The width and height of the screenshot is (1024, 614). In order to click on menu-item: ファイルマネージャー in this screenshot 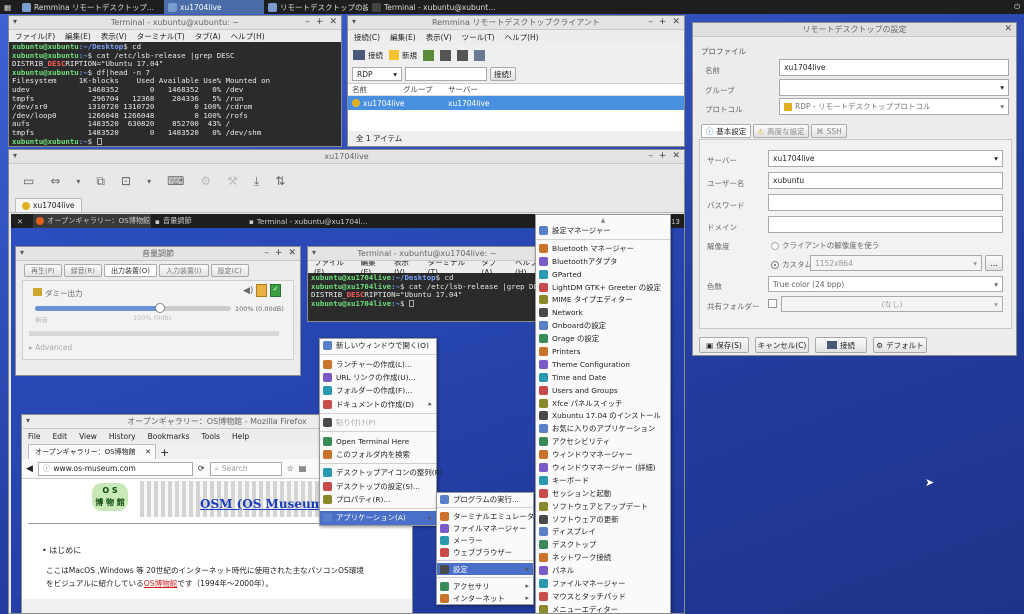, I will do `click(603, 583)`.